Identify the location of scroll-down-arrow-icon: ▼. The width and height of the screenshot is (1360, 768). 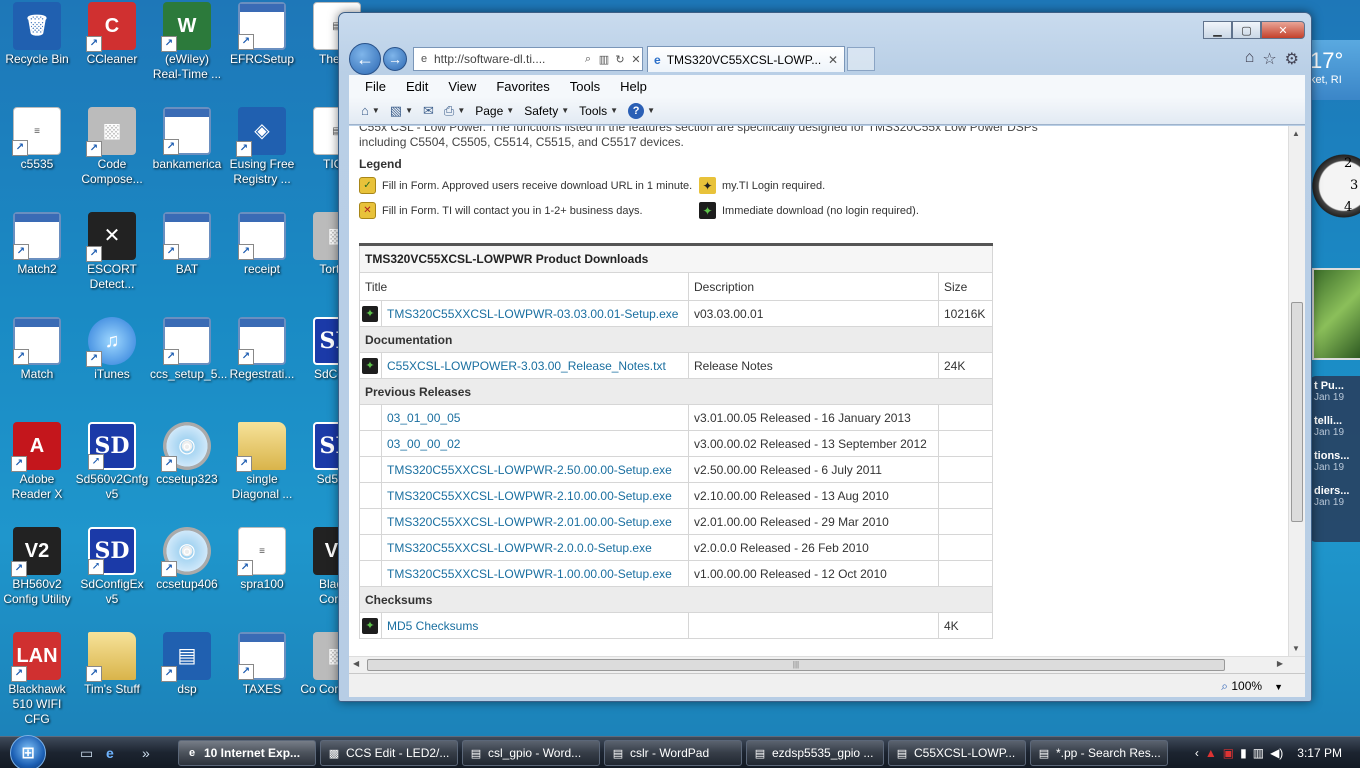
(1296, 648).